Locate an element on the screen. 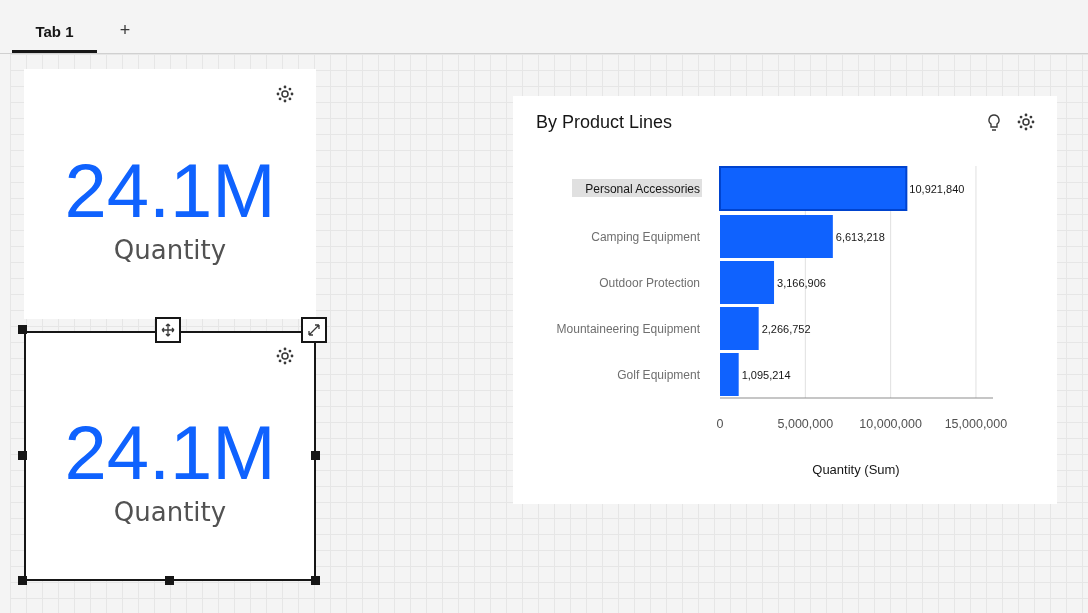  tick-label: 15,000,000 is located at coordinates (976, 424).